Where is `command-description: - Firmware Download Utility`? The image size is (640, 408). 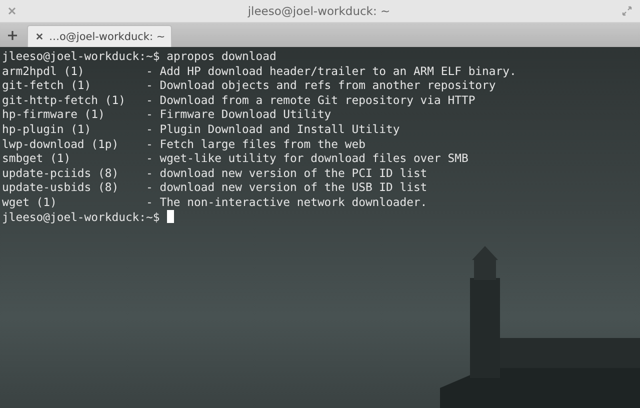
command-description: - Firmware Download Utility is located at coordinates (239, 114).